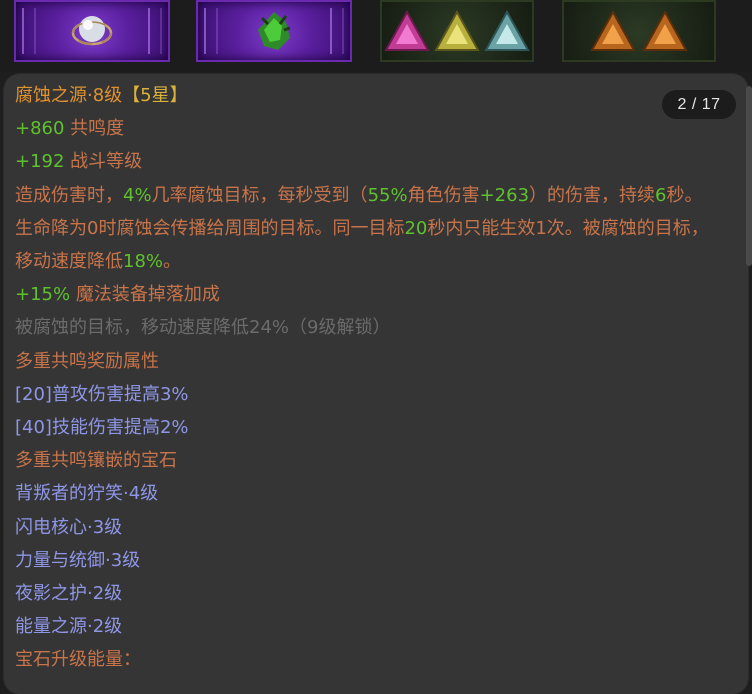 Image resolution: width=752 pixels, height=694 pixels. Describe the element at coordinates (43, 295) in the screenshot. I see `bonus-value: +15%` at that location.